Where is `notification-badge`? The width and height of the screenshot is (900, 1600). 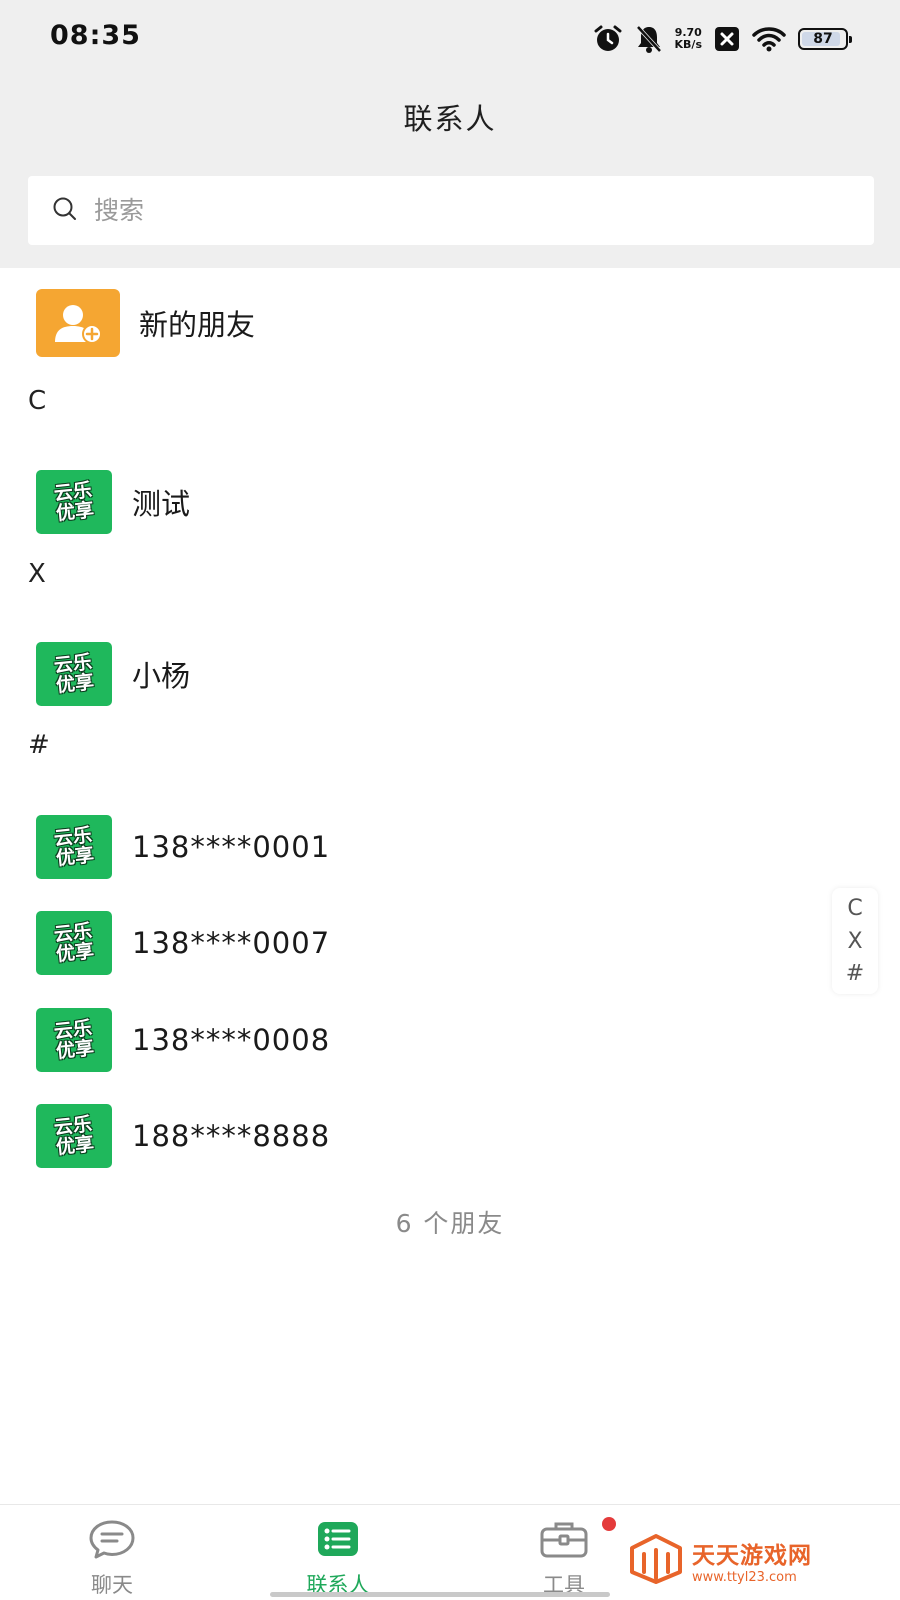 notification-badge is located at coordinates (609, 1524).